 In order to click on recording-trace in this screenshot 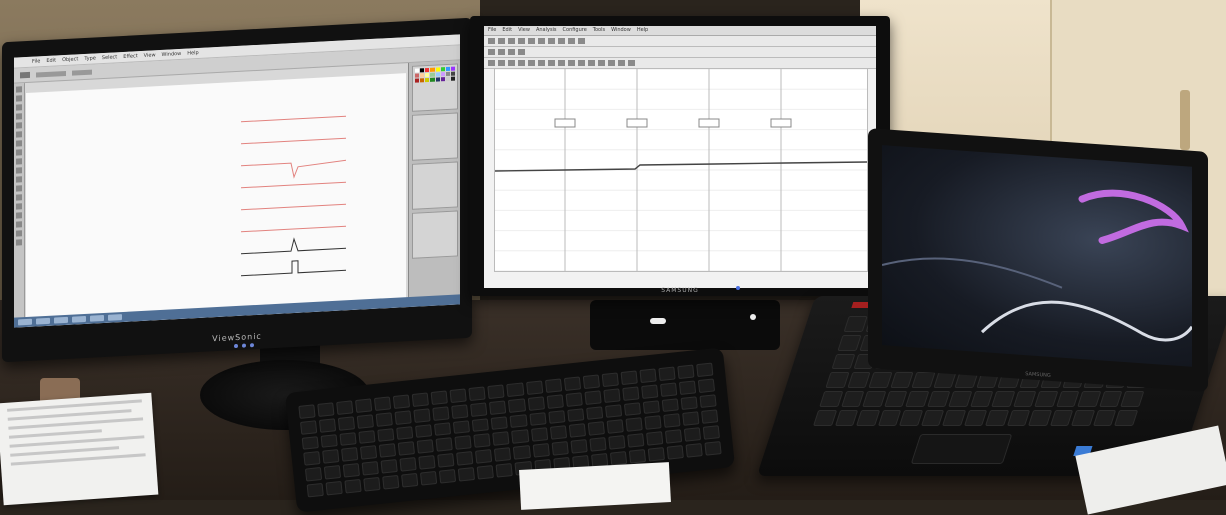, I will do `click(681, 170)`.